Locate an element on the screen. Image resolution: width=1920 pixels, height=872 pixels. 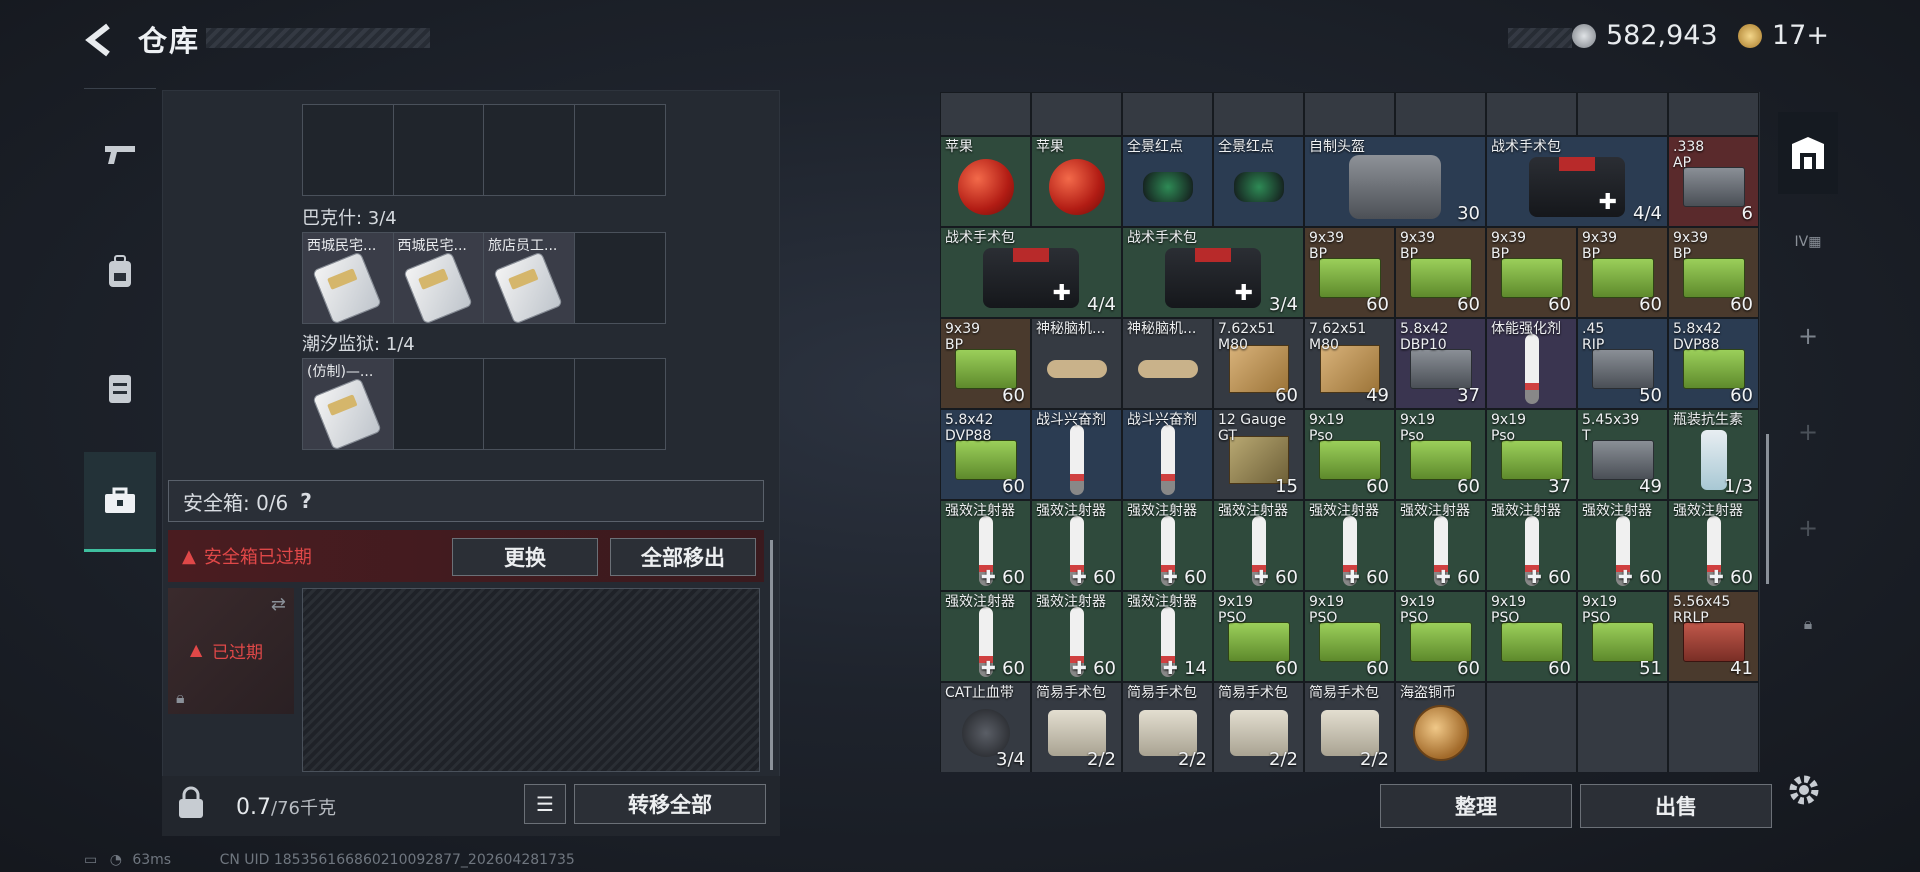
item-cell: 7.62x51 M80 49 is located at coordinates (1349, 363).